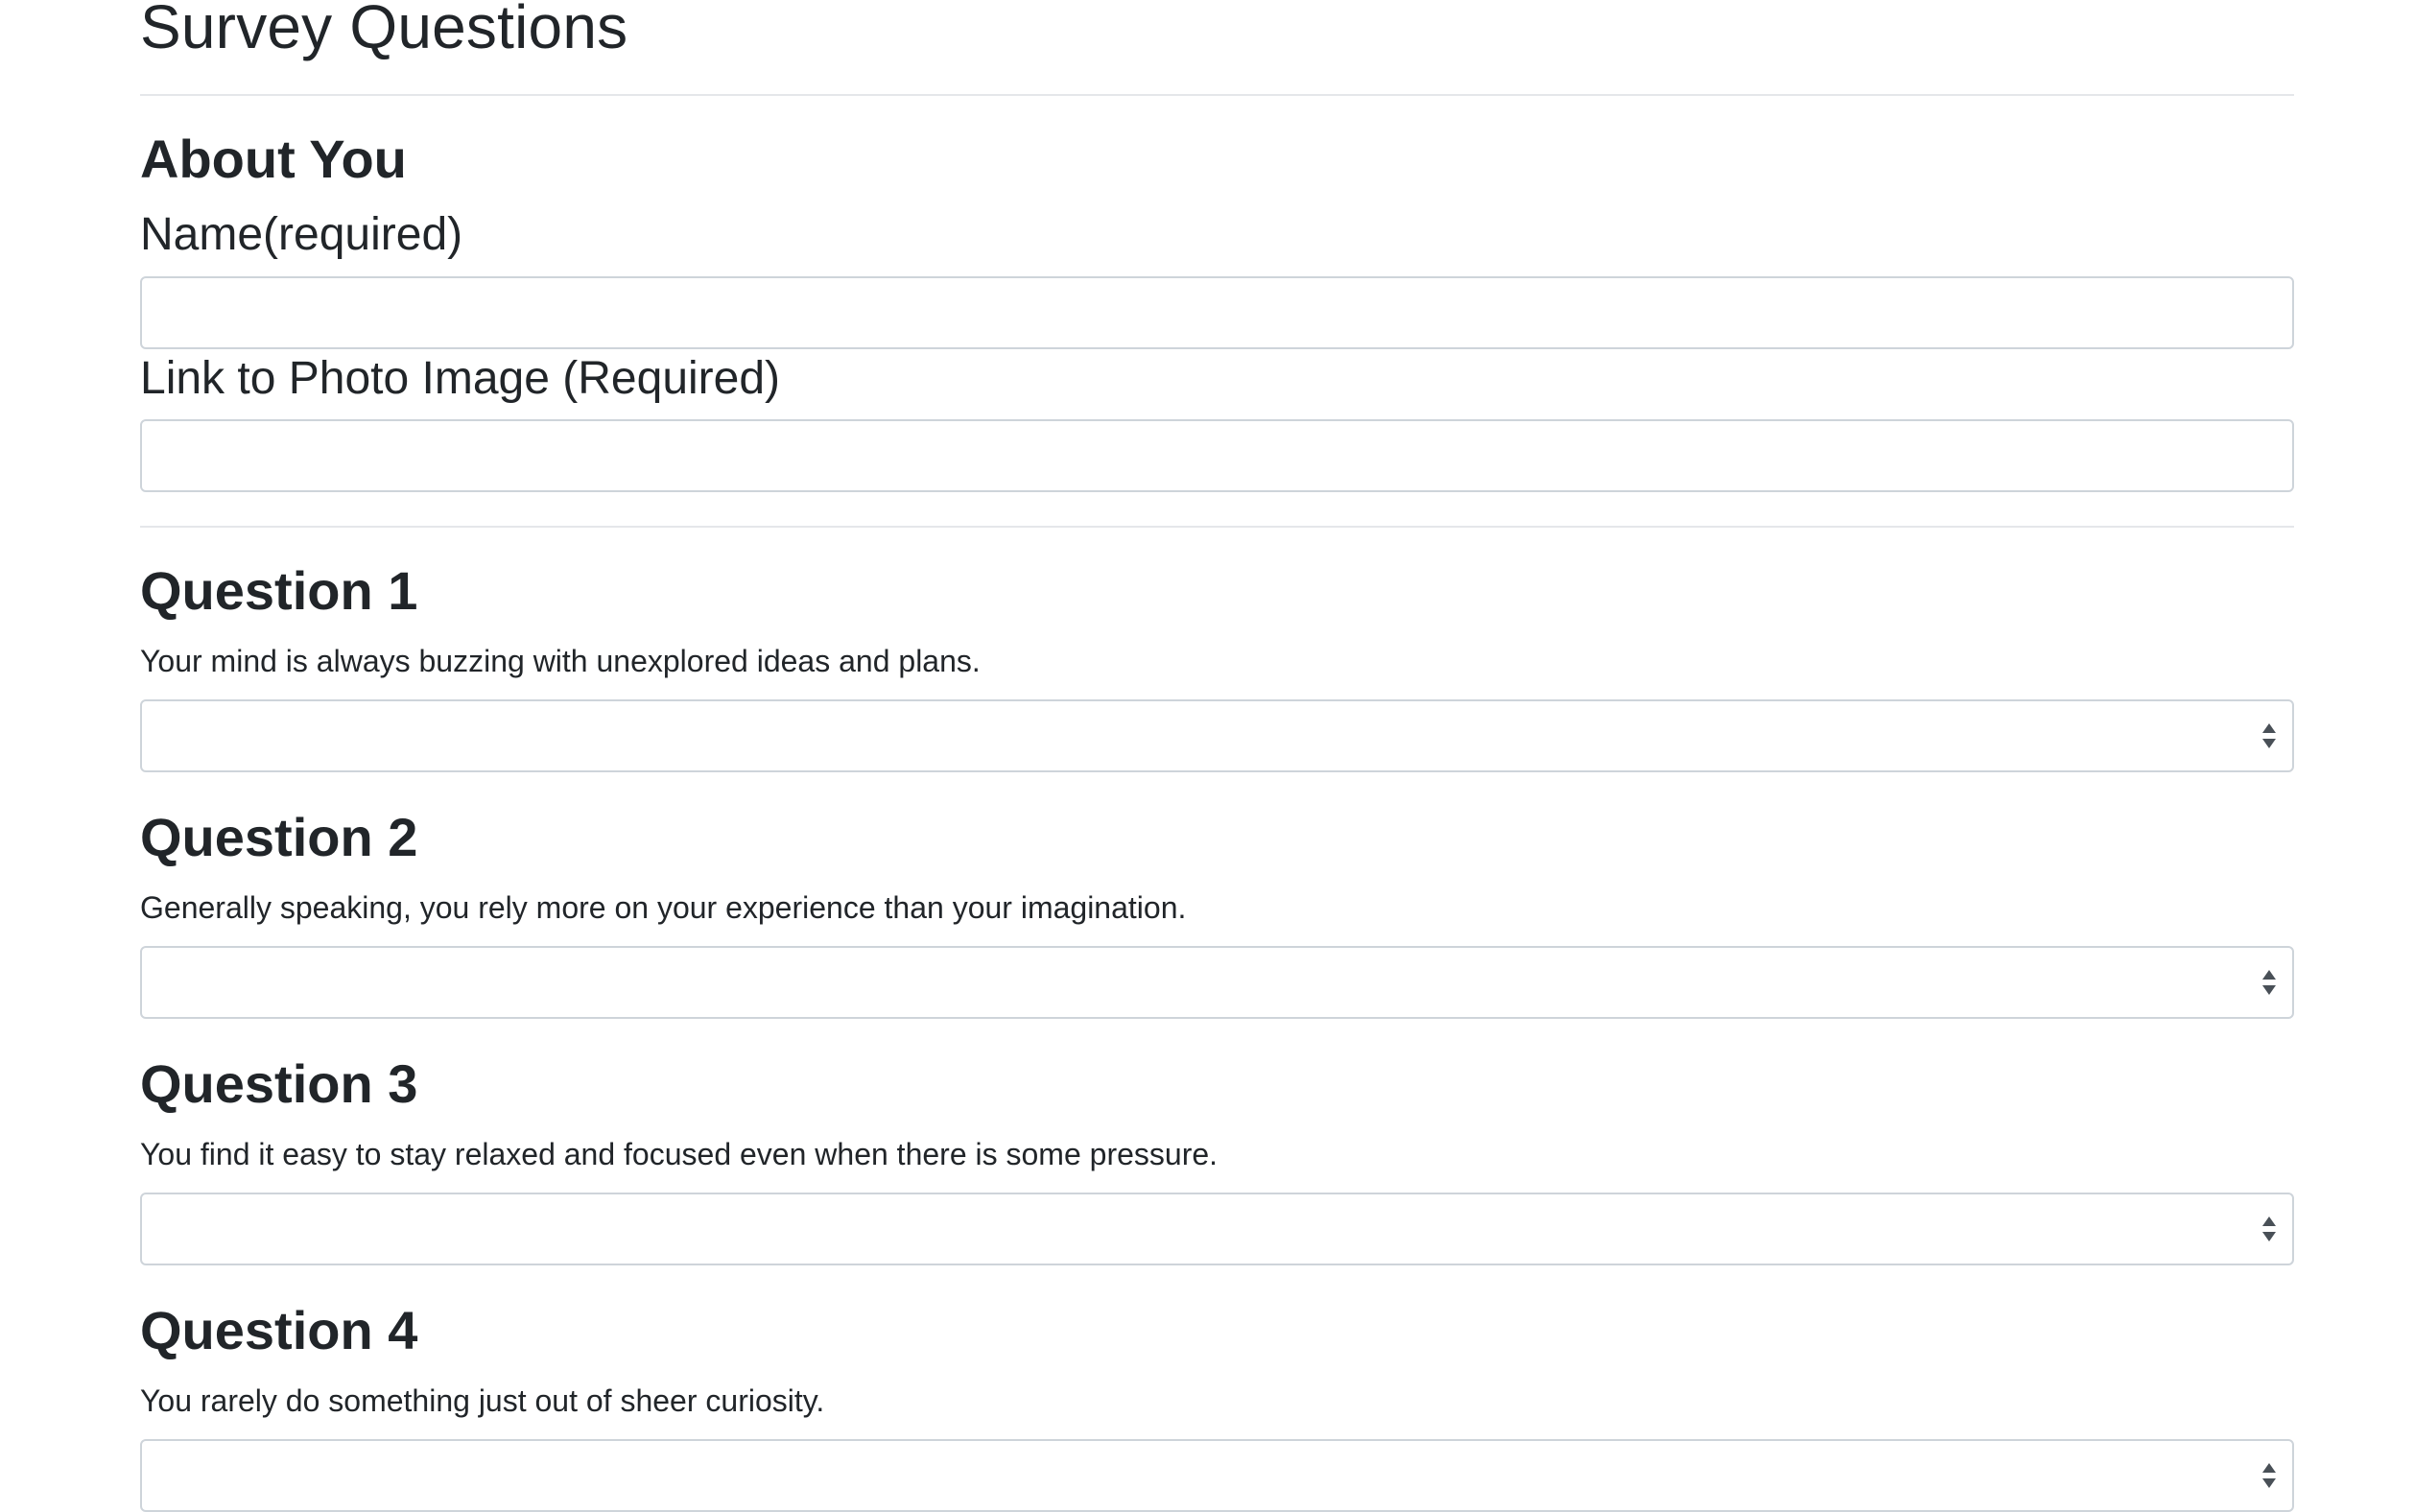 The height and width of the screenshot is (1512, 2414). I want to click on page-title: Survey Questions, so click(384, 30).